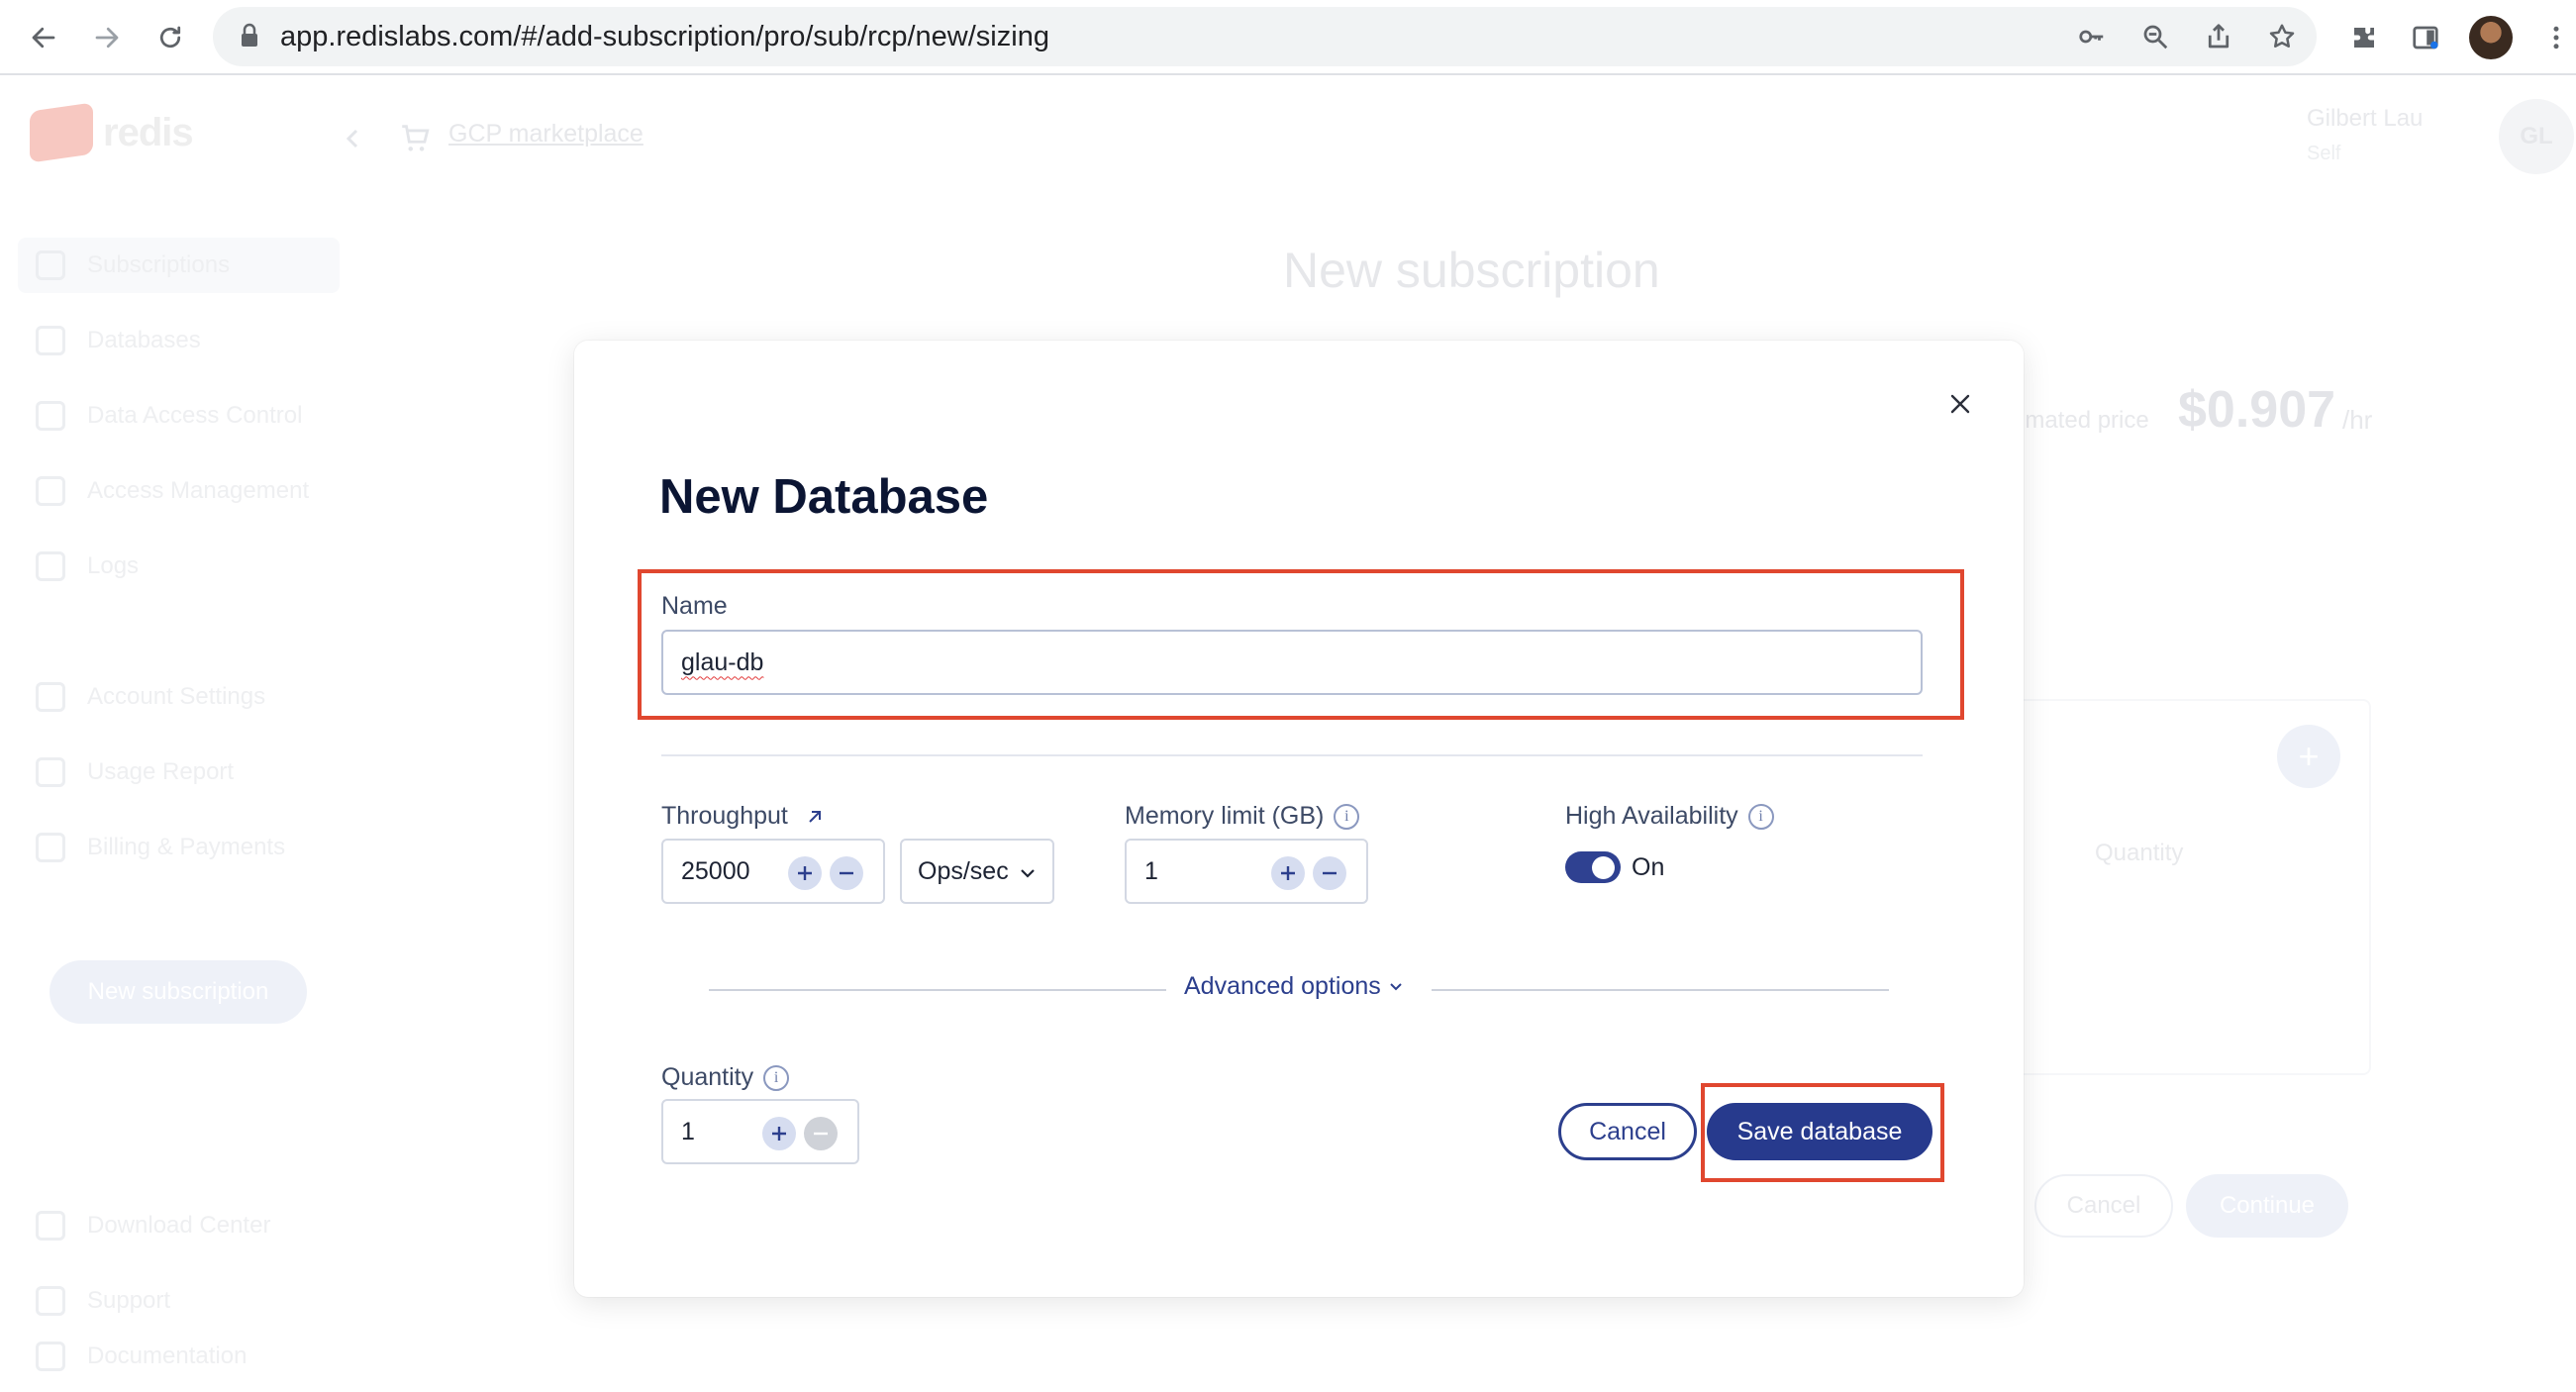 The height and width of the screenshot is (1392, 2576). Describe the element at coordinates (44, 37) in the screenshot. I see `back-icon` at that location.